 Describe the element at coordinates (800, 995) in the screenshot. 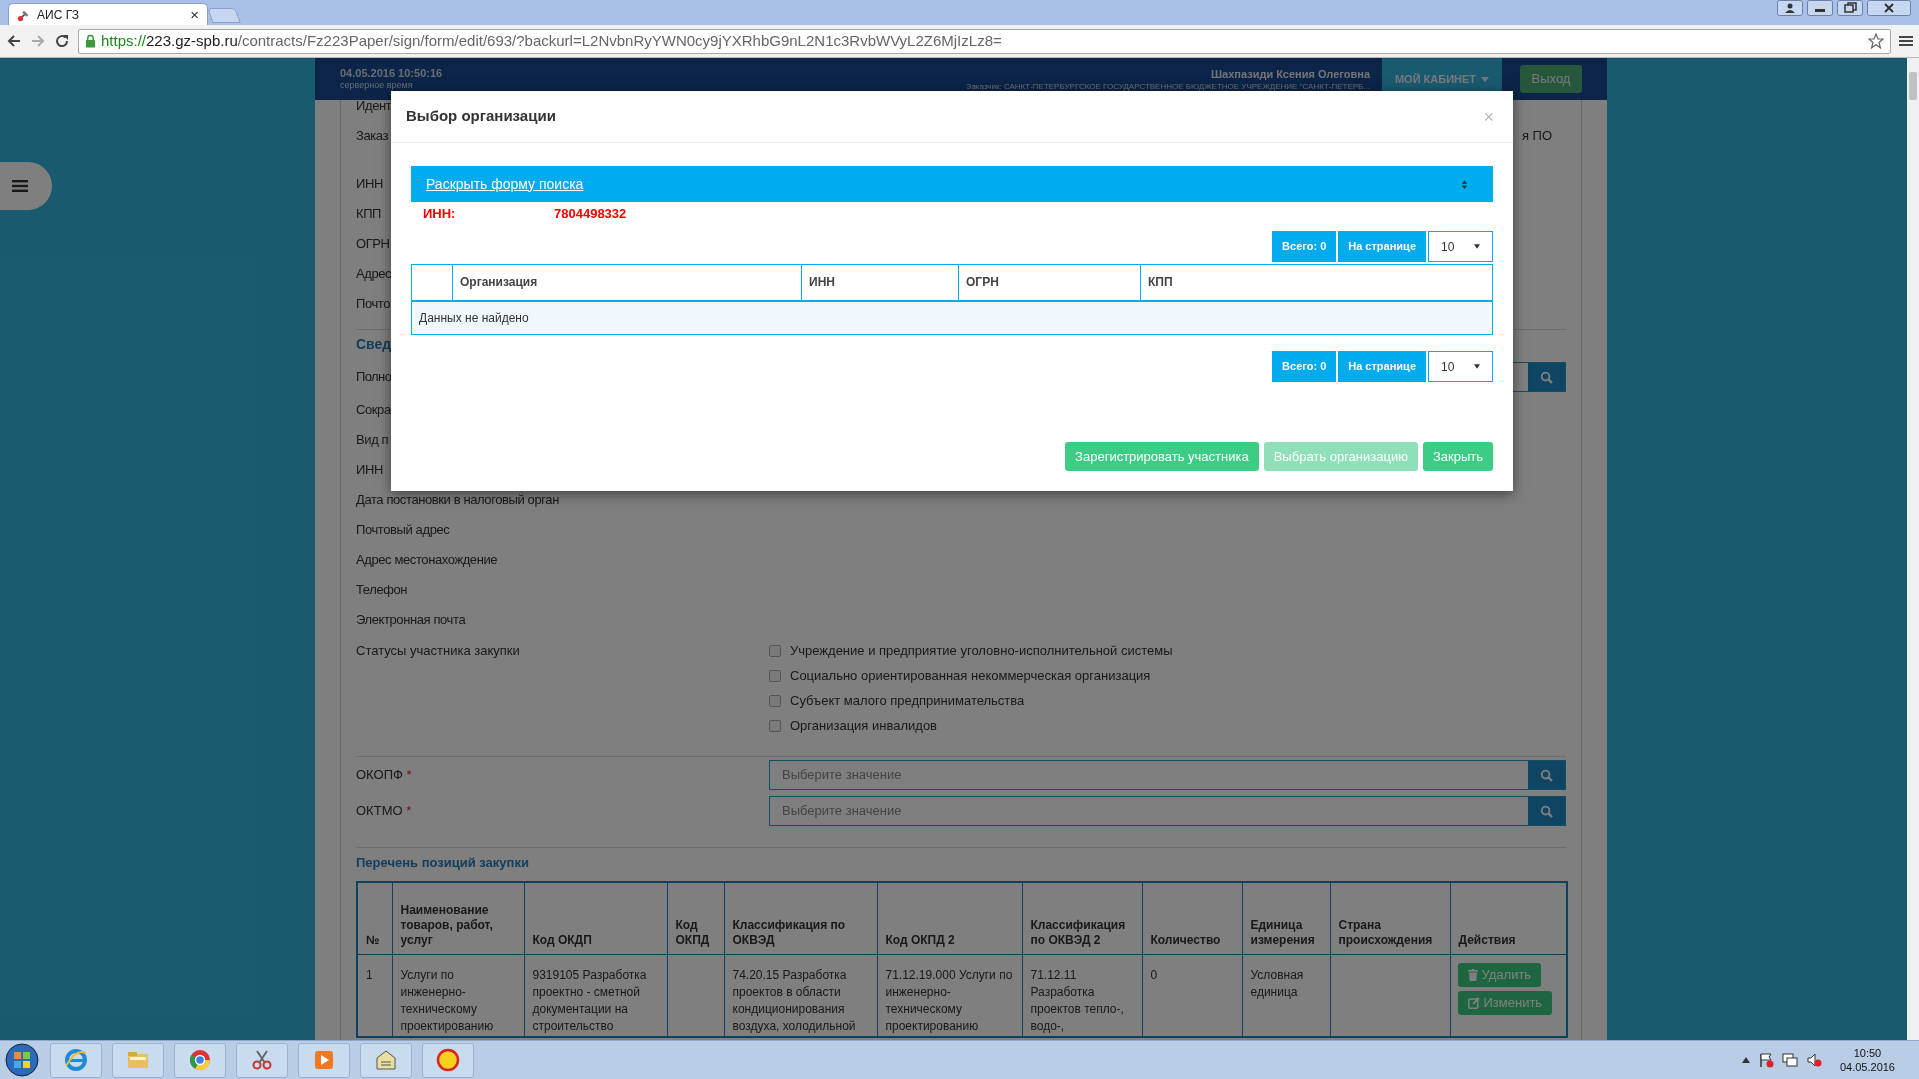

I see `table-cell: 74.20.15 Разработка проектов в области кондиционирования воздуха, холодильной` at that location.